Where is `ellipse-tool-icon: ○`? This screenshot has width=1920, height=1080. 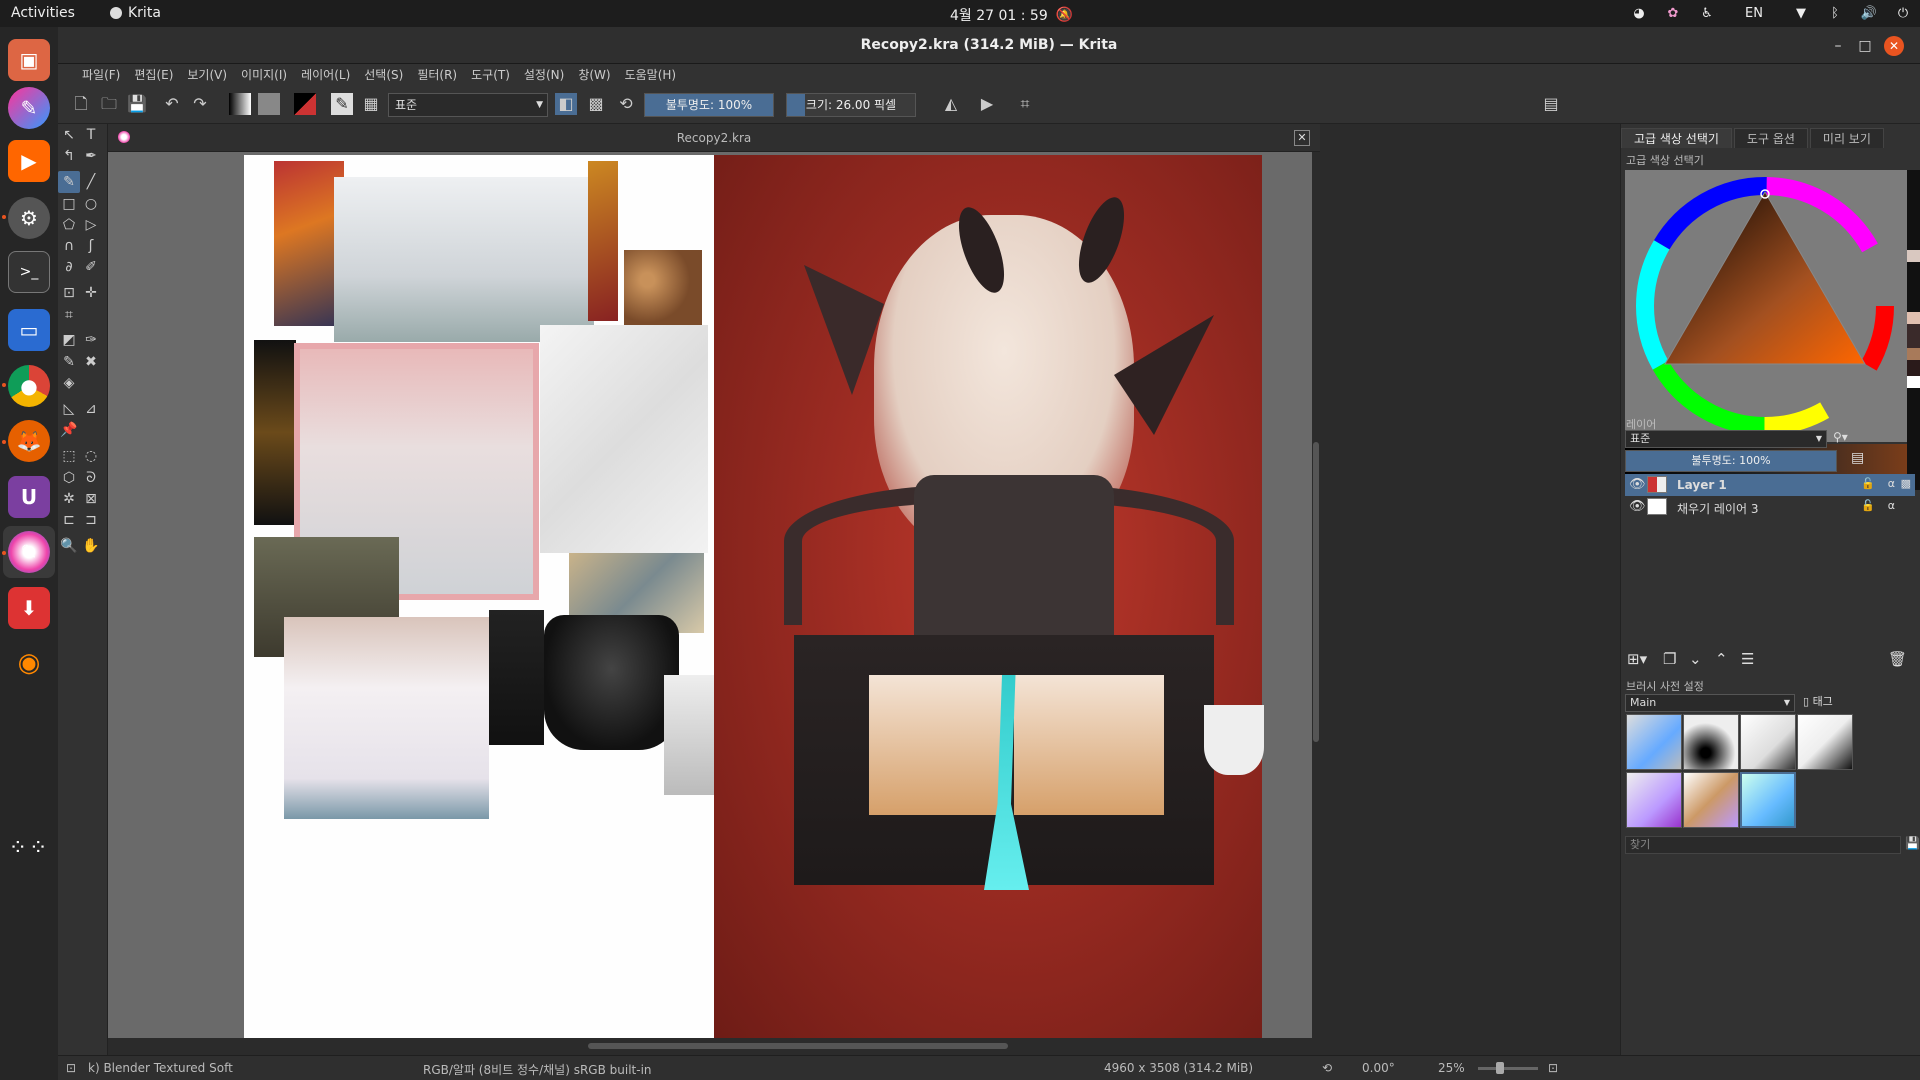
ellipse-tool-icon: ○ is located at coordinates (91, 204).